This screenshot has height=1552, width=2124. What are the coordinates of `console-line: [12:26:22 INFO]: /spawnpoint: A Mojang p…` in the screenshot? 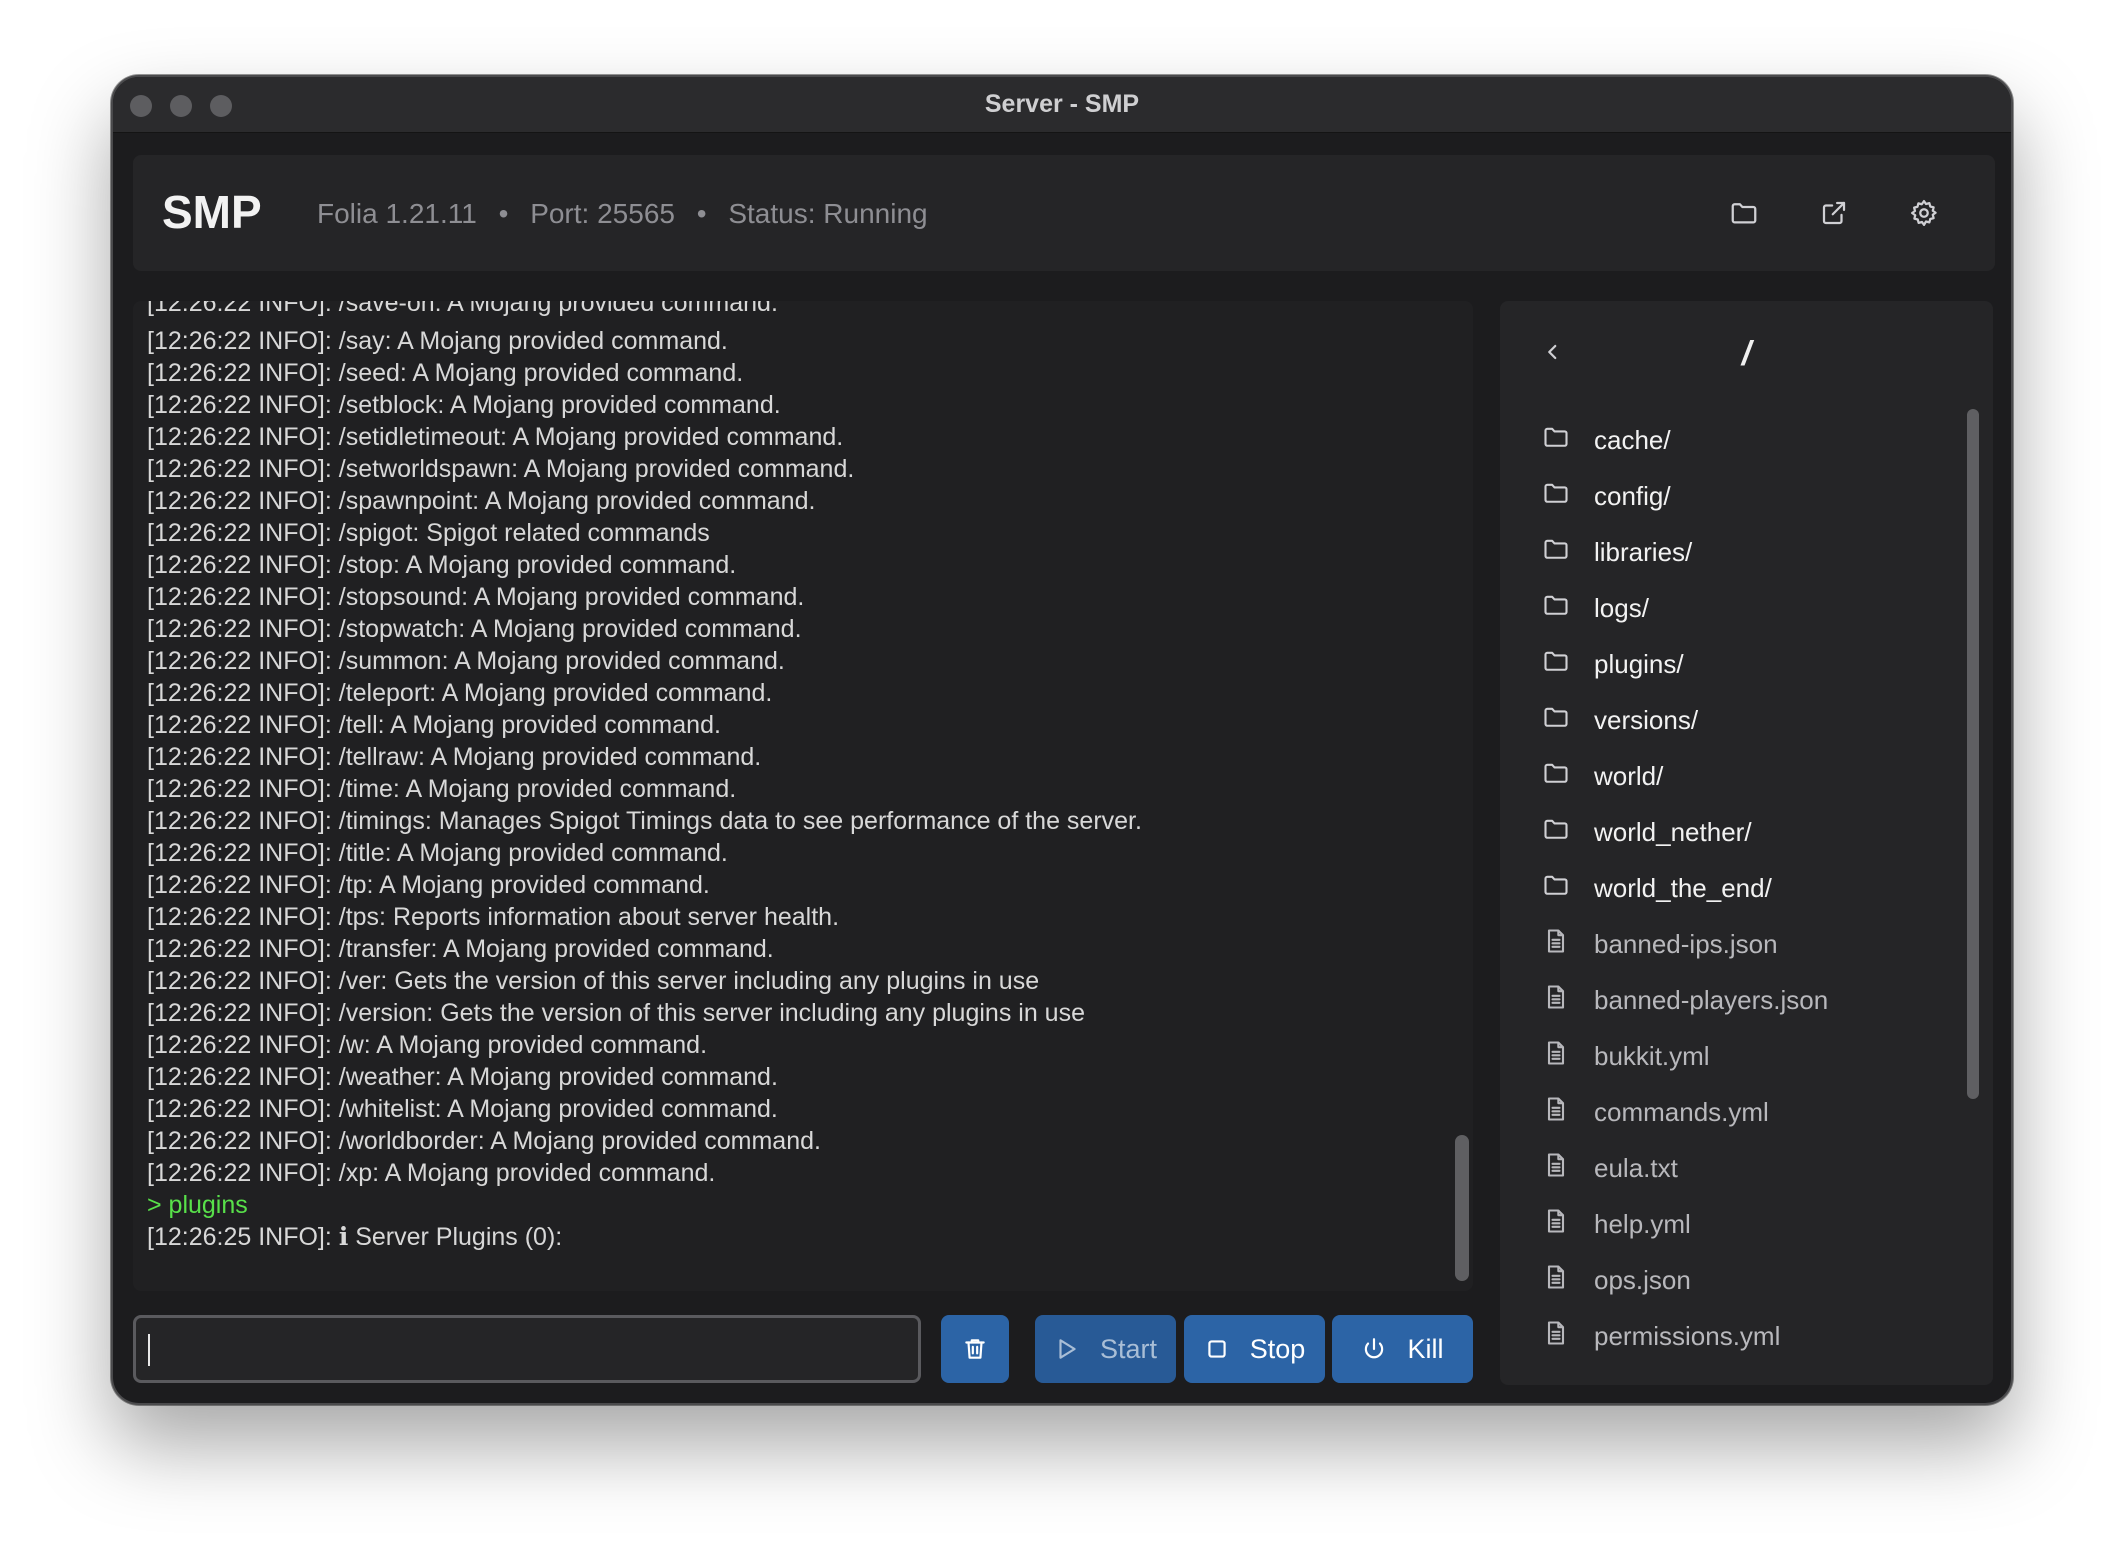 It's located at (481, 501).